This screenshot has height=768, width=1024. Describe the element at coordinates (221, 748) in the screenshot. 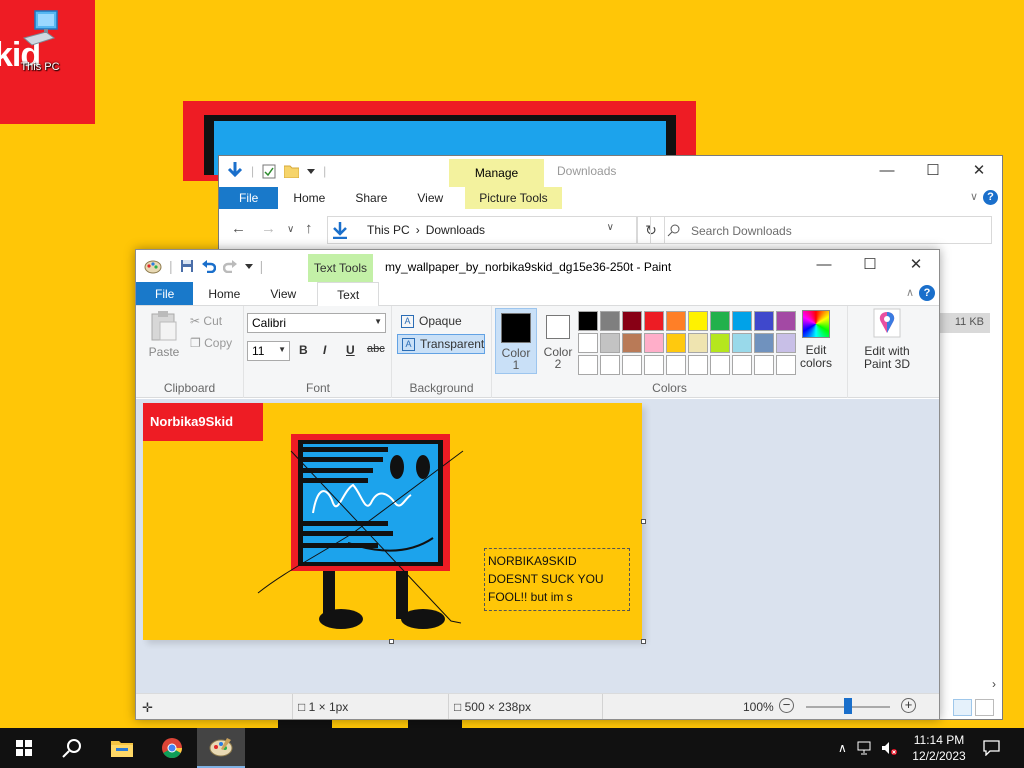

I see `taskbar-paint` at that location.